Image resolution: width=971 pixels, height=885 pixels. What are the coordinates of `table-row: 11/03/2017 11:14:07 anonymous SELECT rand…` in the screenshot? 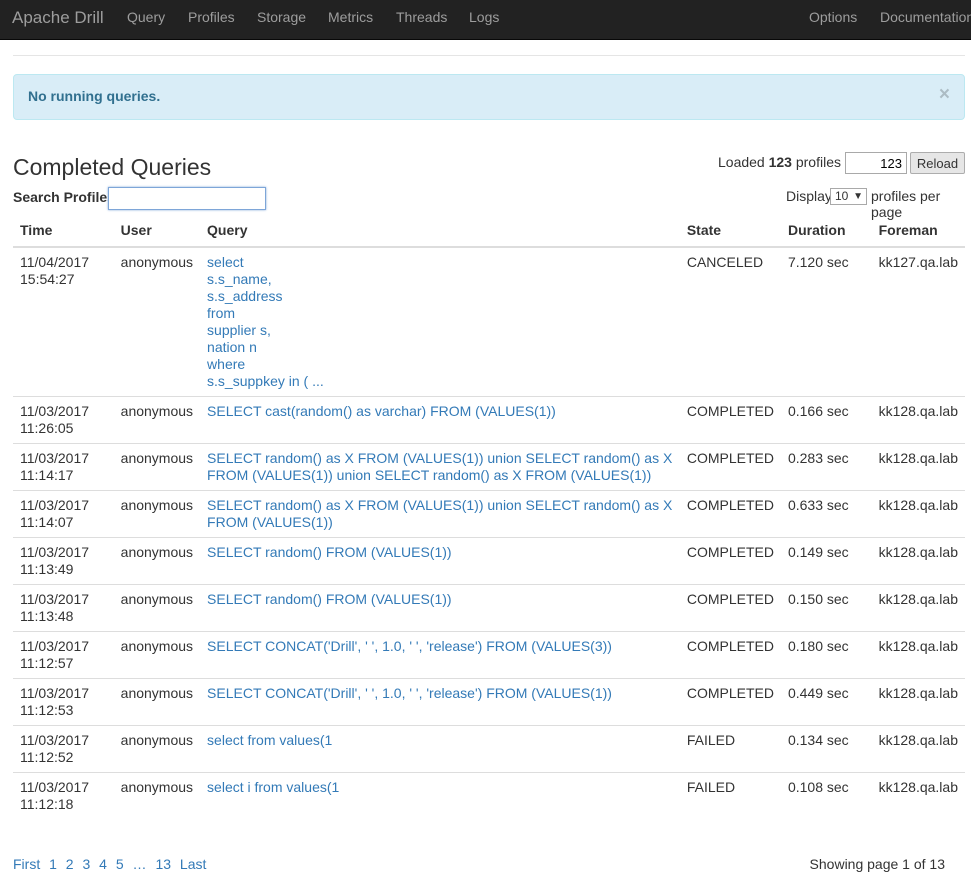 It's located at (489, 514).